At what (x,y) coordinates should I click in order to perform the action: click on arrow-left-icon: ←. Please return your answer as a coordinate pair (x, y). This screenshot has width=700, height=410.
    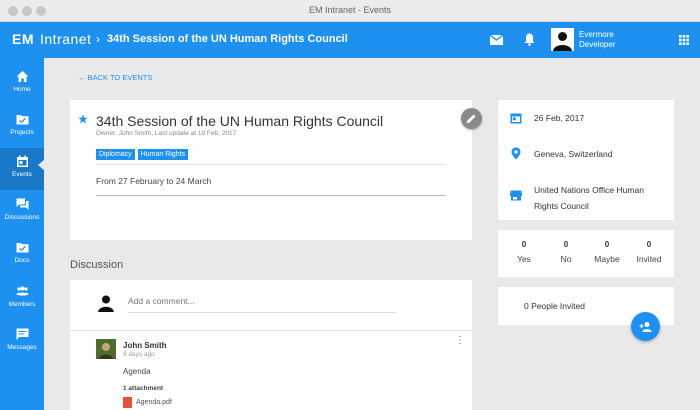
    Looking at the image, I should click on (83, 77).